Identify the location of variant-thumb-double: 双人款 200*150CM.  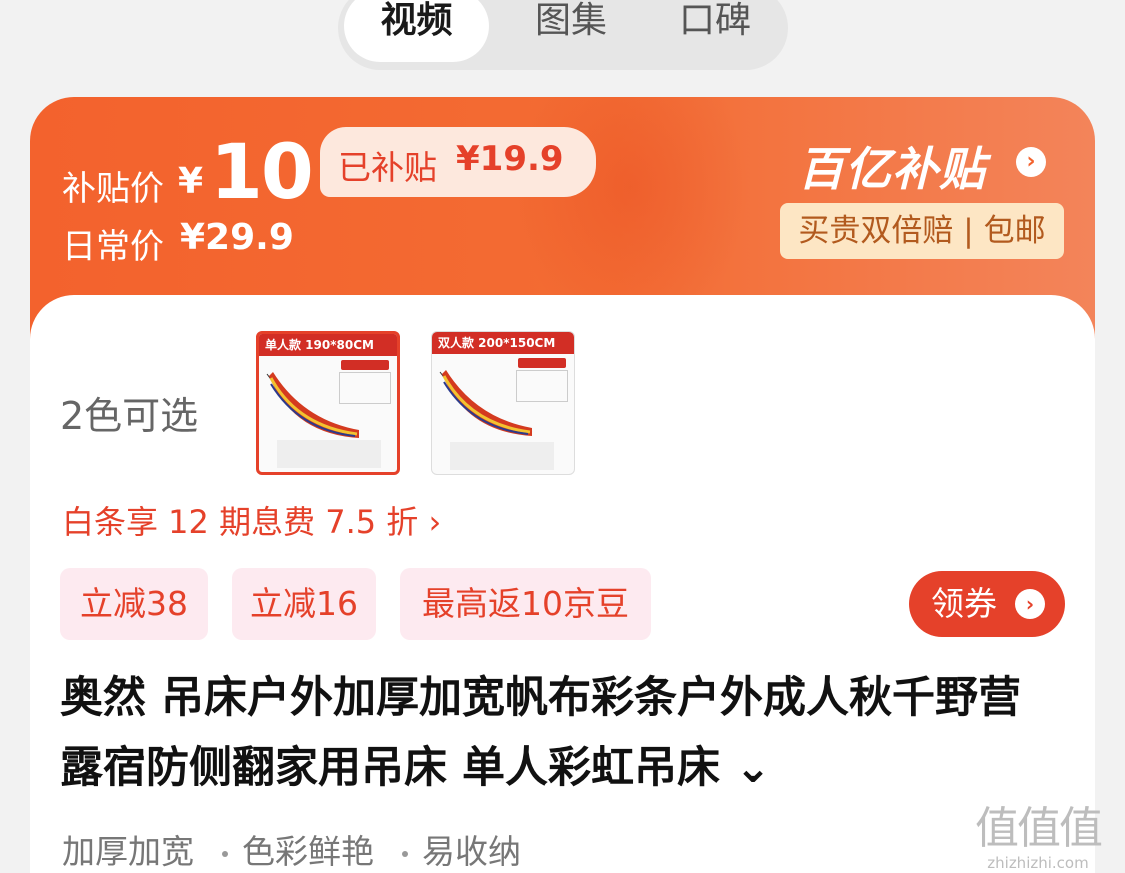
(503, 403).